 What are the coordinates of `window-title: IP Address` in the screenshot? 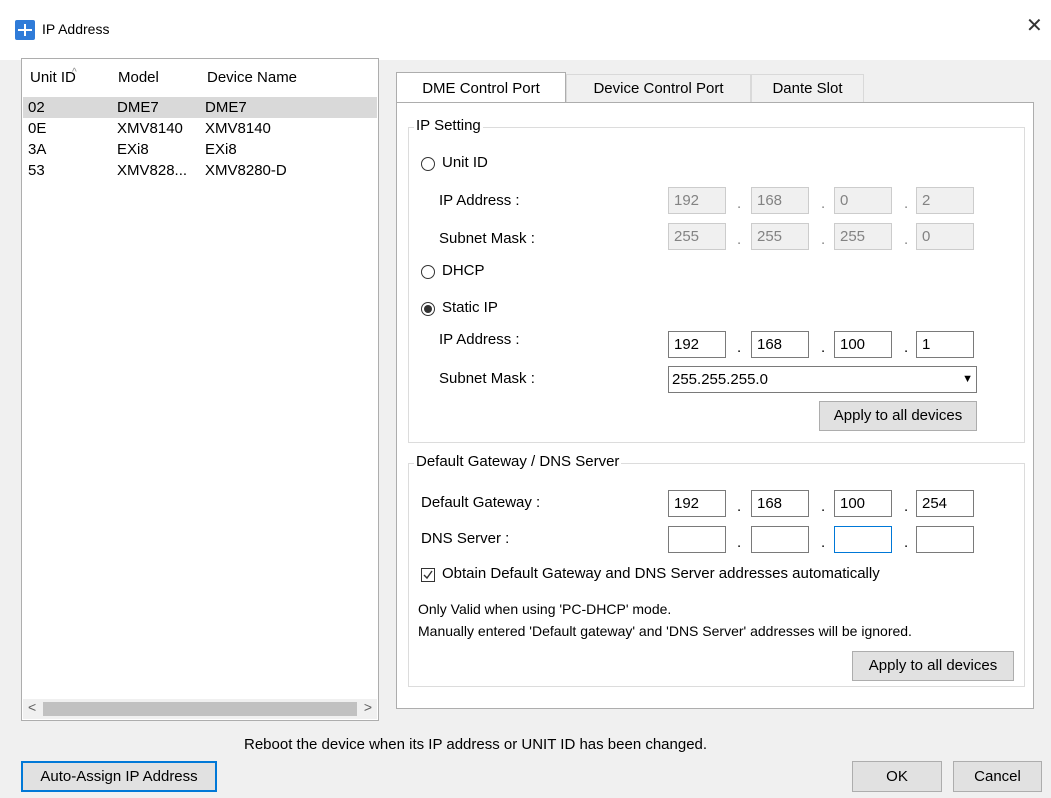 It's located at (76, 29).